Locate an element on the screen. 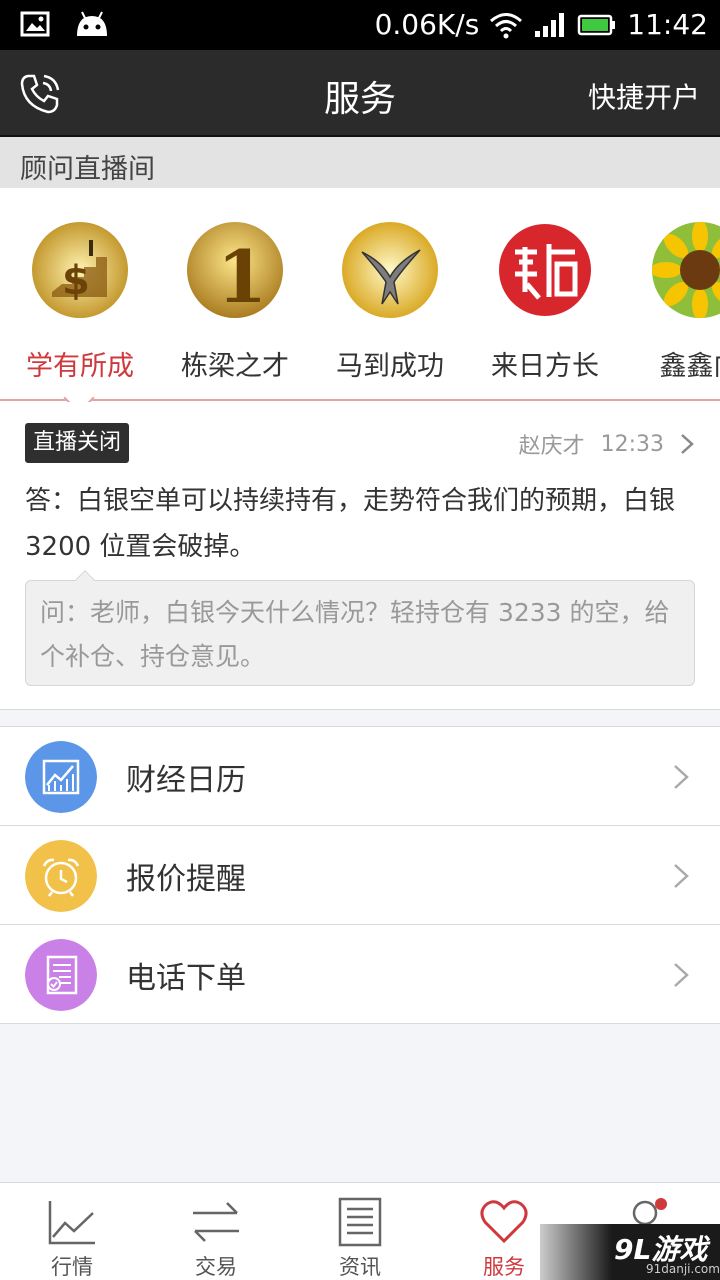  quick-open-account-button: 快捷开户 is located at coordinates (644, 96).